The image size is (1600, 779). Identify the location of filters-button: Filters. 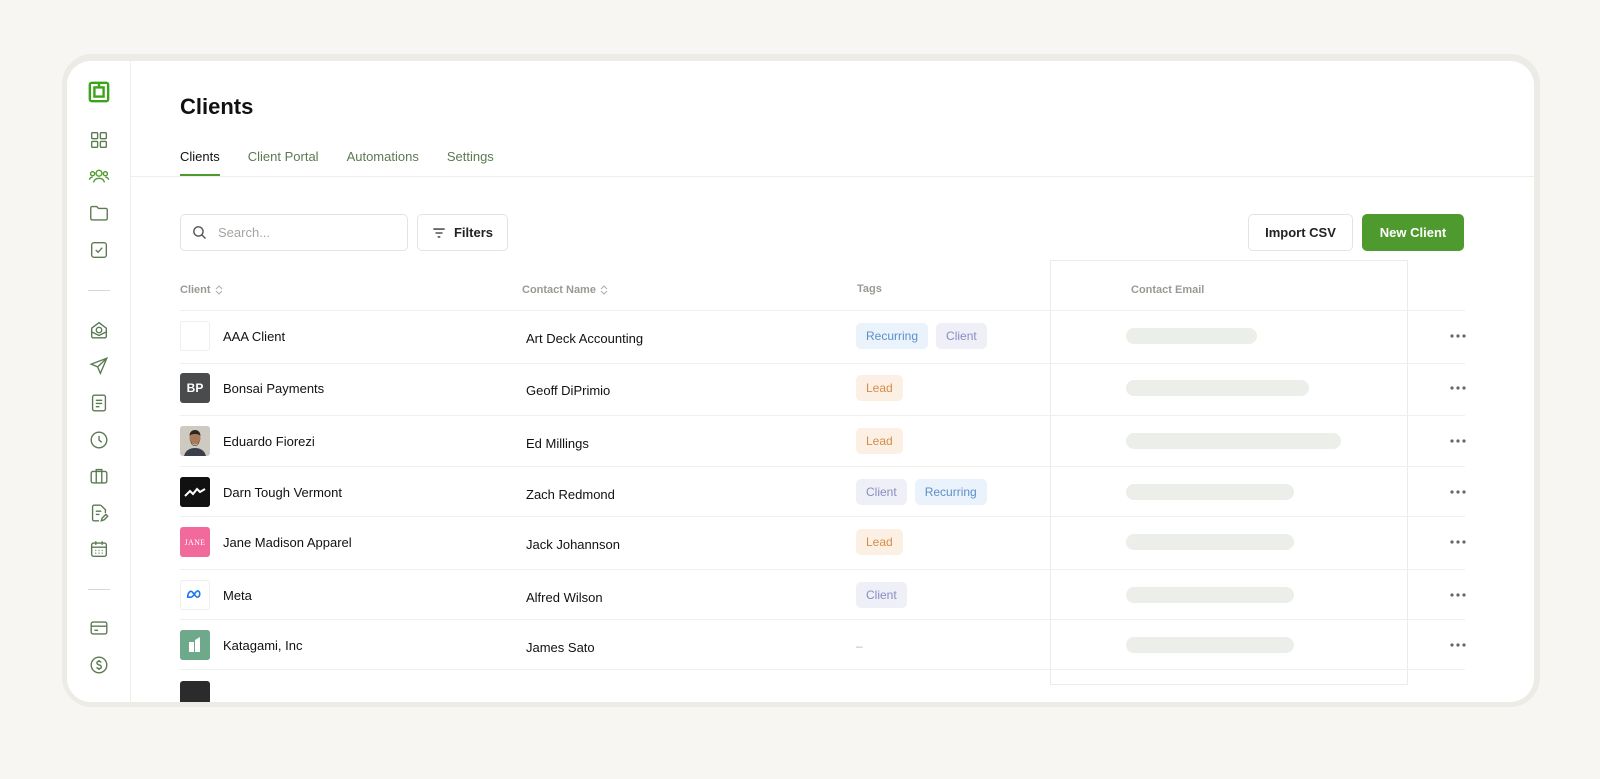
(462, 232).